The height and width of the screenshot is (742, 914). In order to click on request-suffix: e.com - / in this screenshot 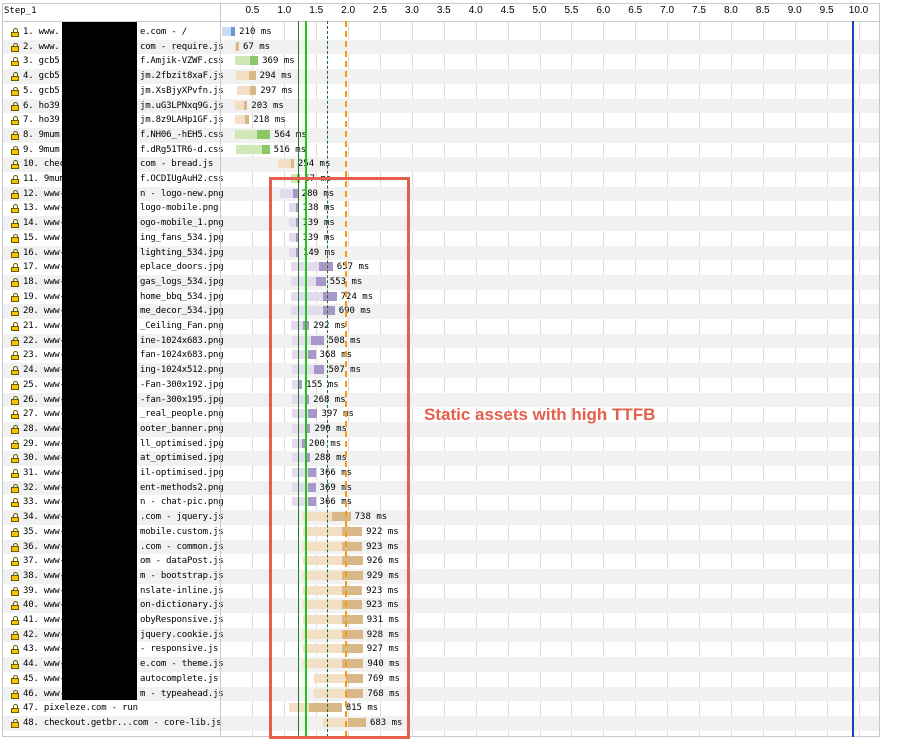, I will do `click(163, 32)`.